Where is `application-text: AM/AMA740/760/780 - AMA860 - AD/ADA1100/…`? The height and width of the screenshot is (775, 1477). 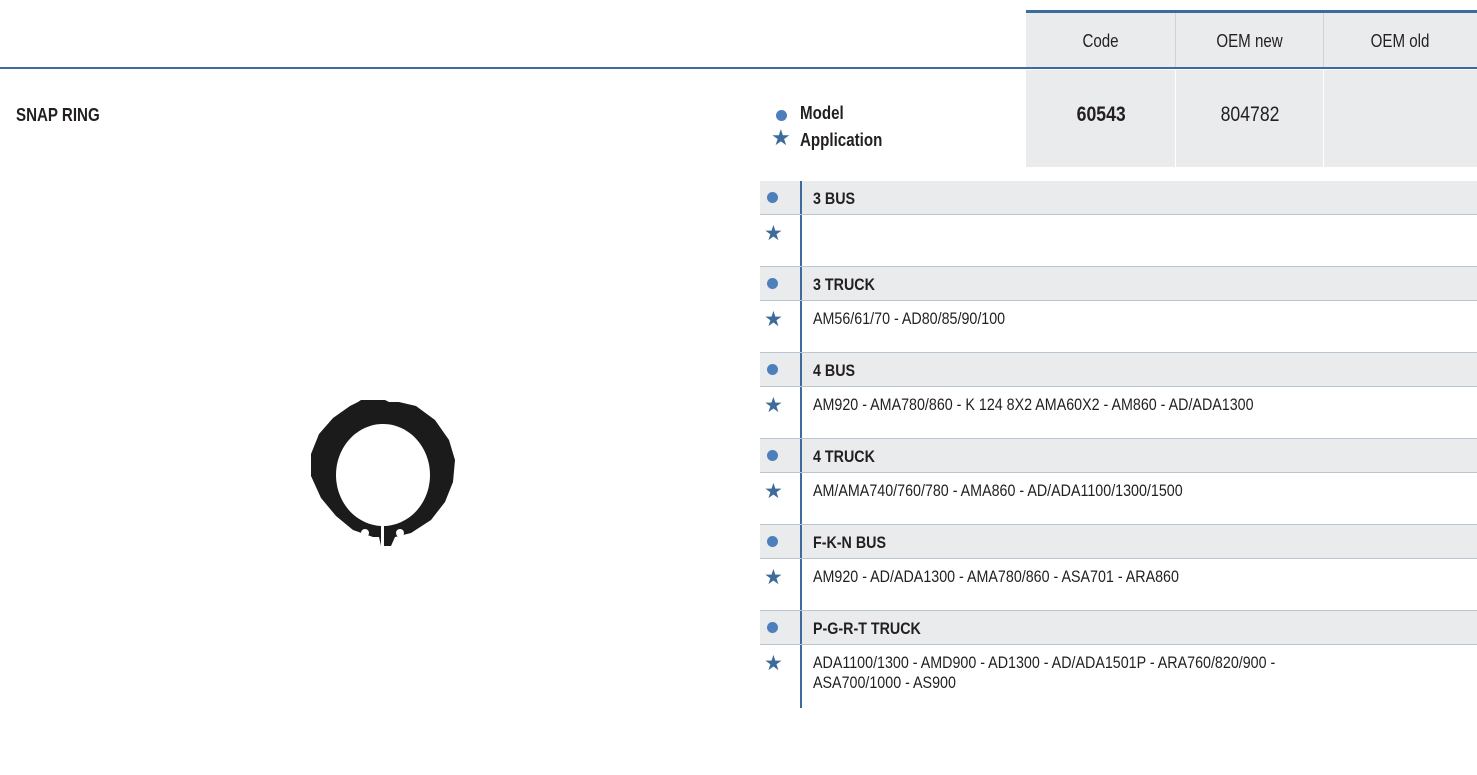 application-text: AM/AMA740/760/780 - AMA860 - AD/ADA1100/… is located at coordinates (998, 490).